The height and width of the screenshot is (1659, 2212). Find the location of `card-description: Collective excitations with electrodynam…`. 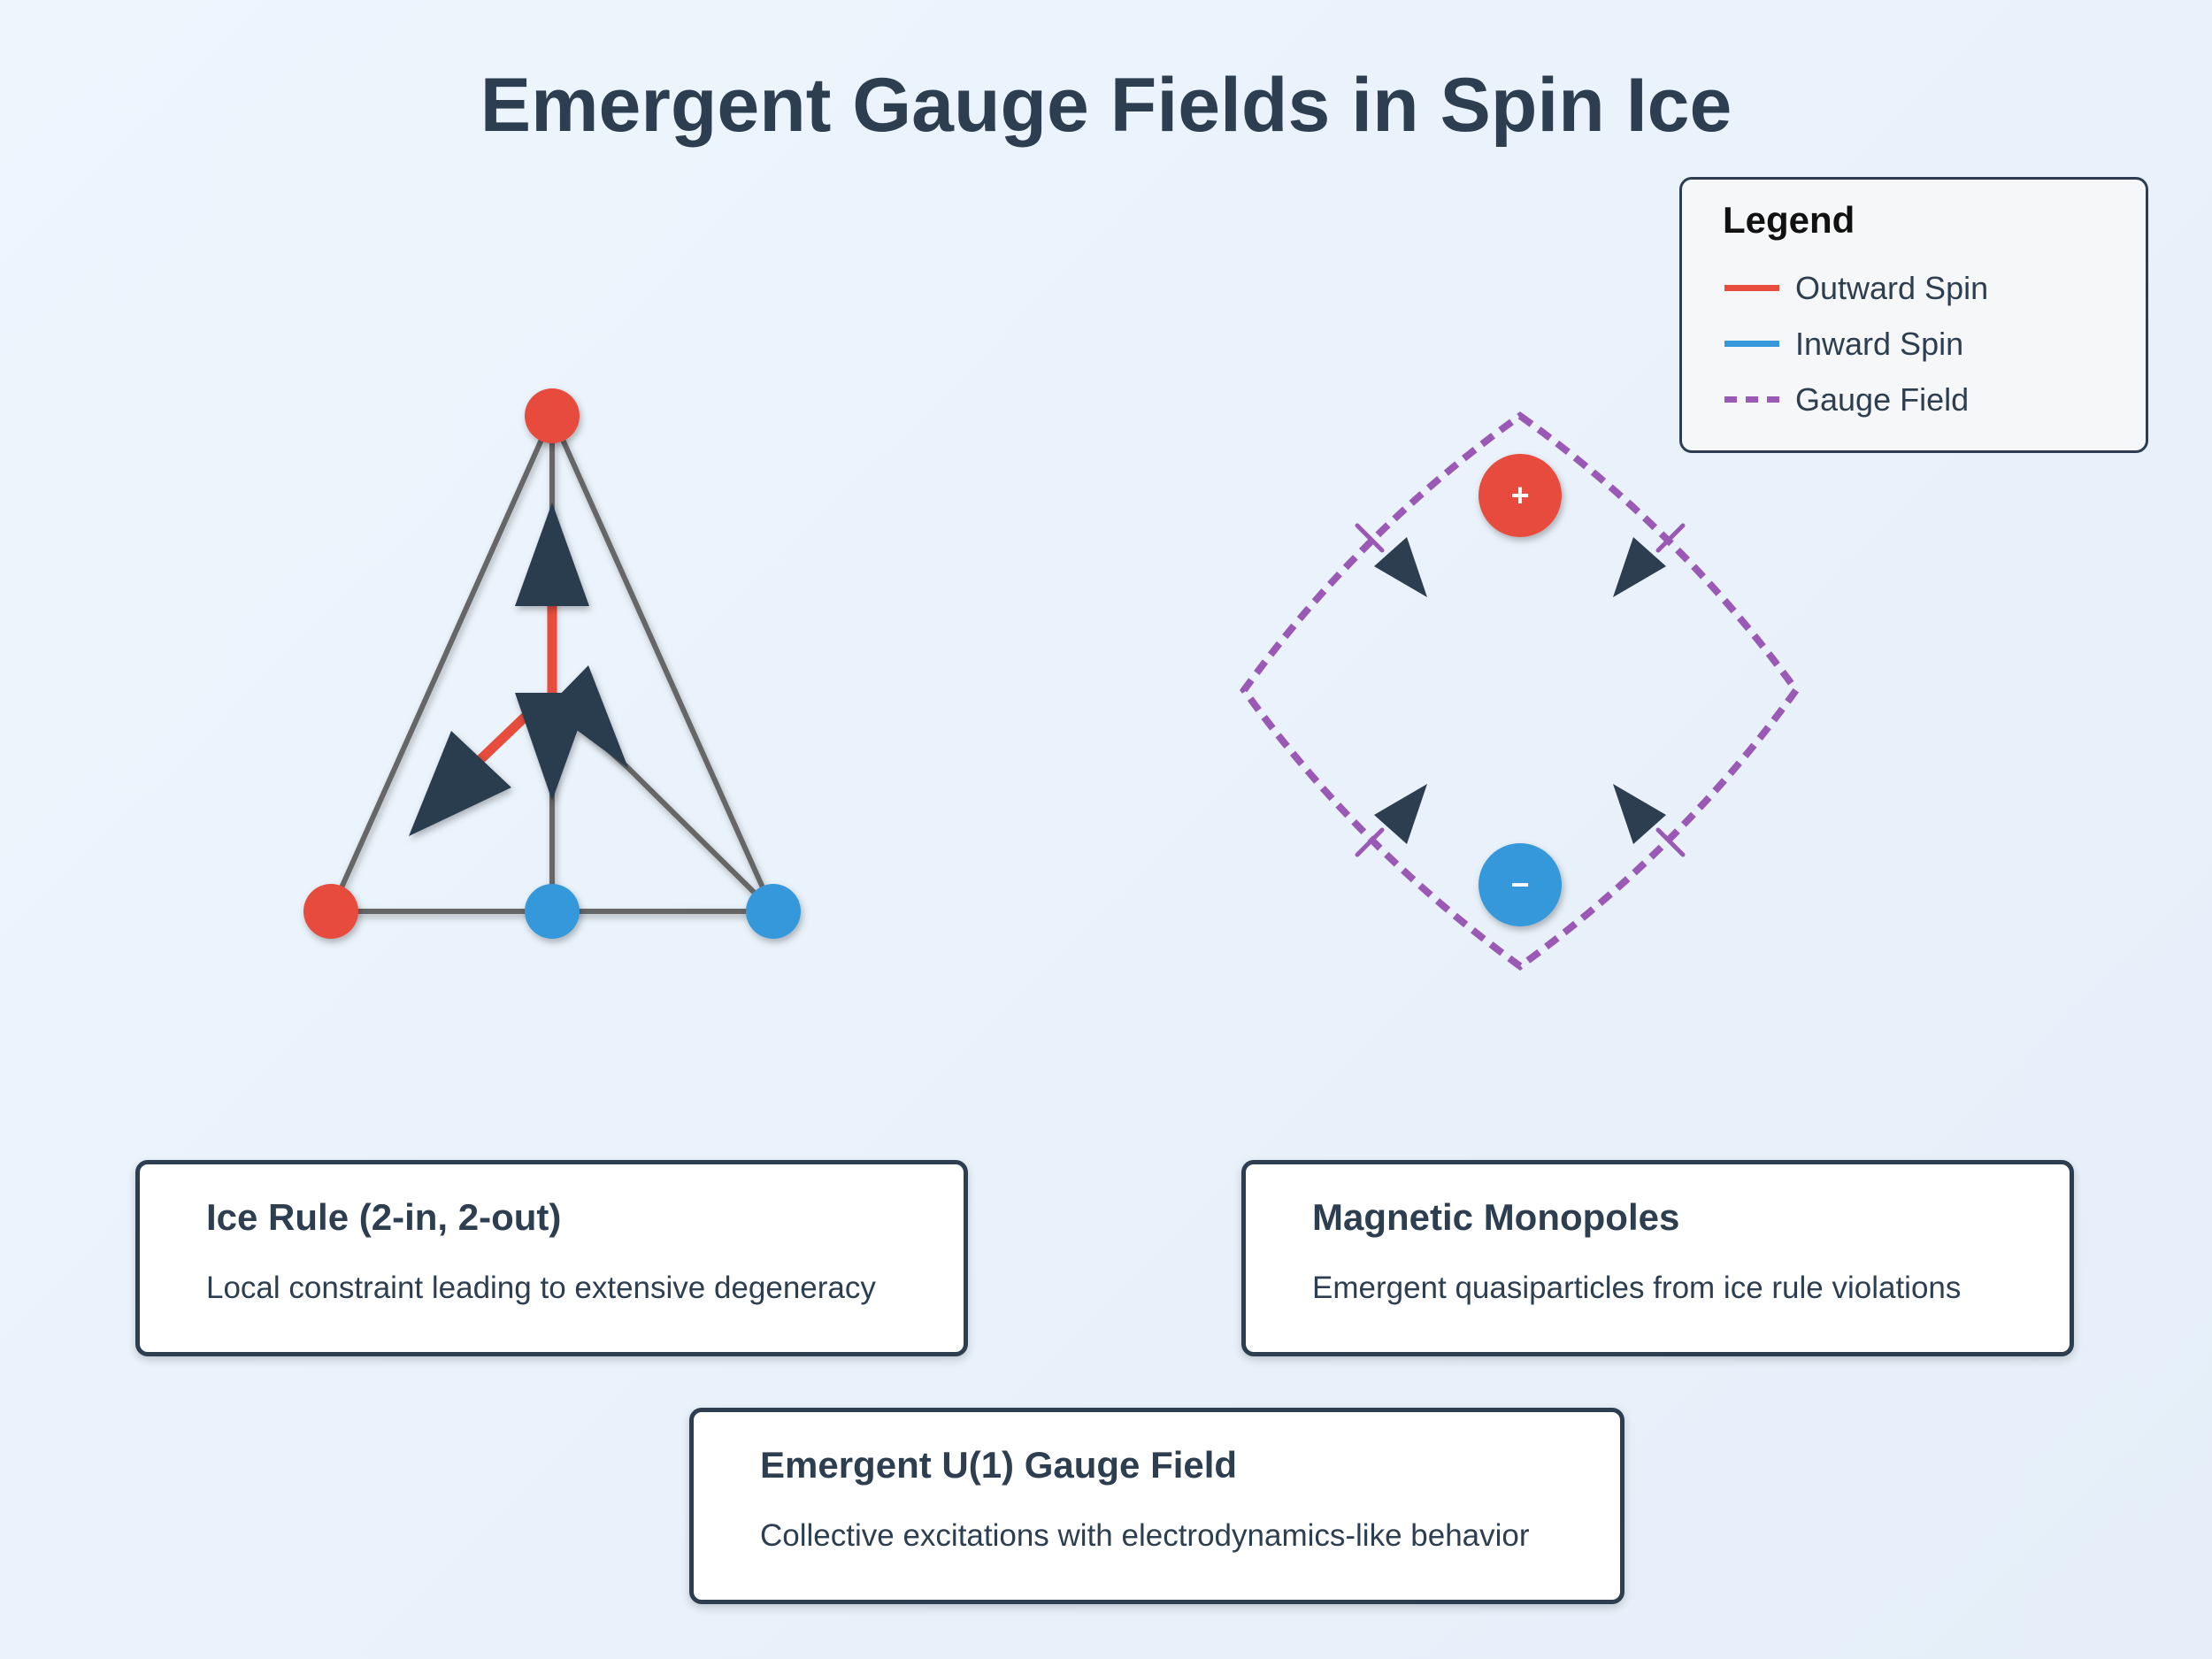

card-description: Collective excitations with electrodynam… is located at coordinates (1145, 1536).